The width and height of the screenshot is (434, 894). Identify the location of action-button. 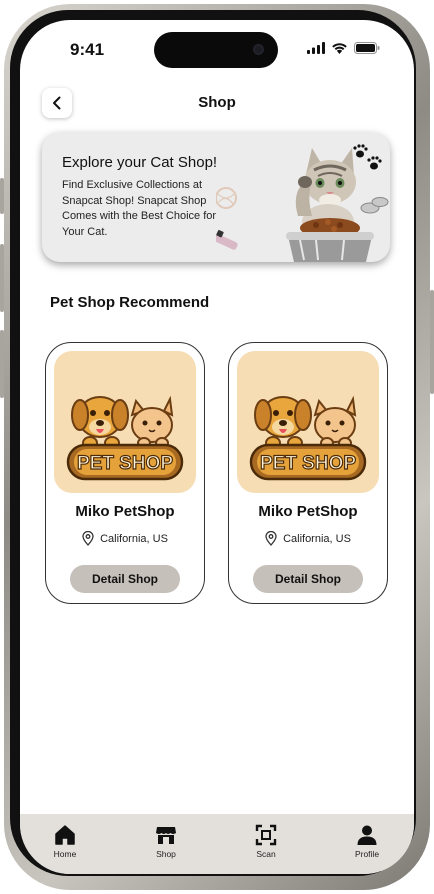
(2, 196).